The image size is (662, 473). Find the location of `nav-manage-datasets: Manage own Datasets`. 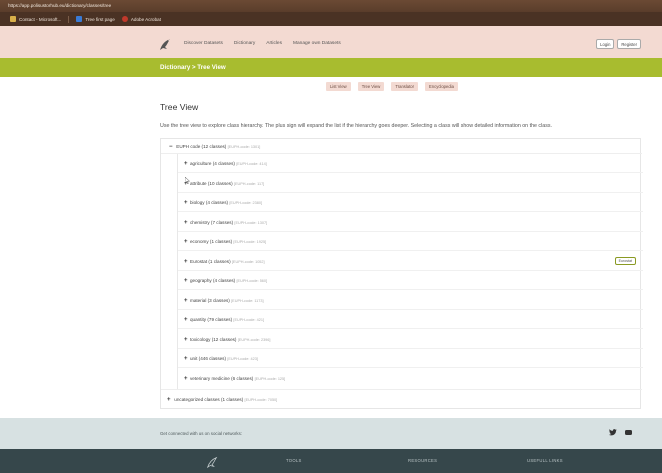

nav-manage-datasets: Manage own Datasets is located at coordinates (317, 44).